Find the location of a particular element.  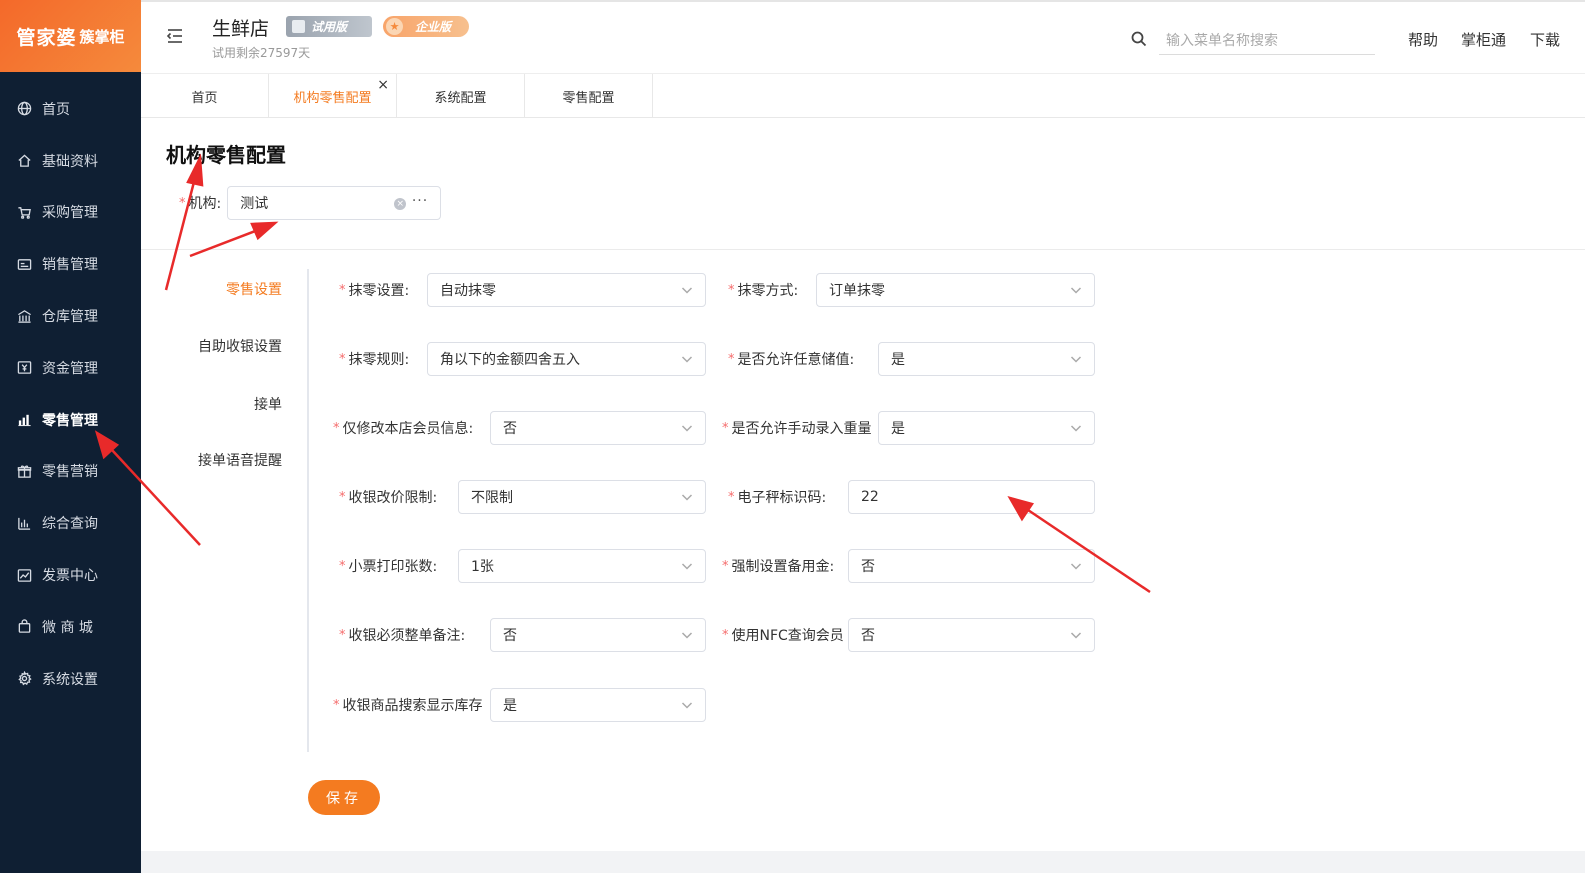

field-label: 电子秤标识码: is located at coordinates (782, 498).